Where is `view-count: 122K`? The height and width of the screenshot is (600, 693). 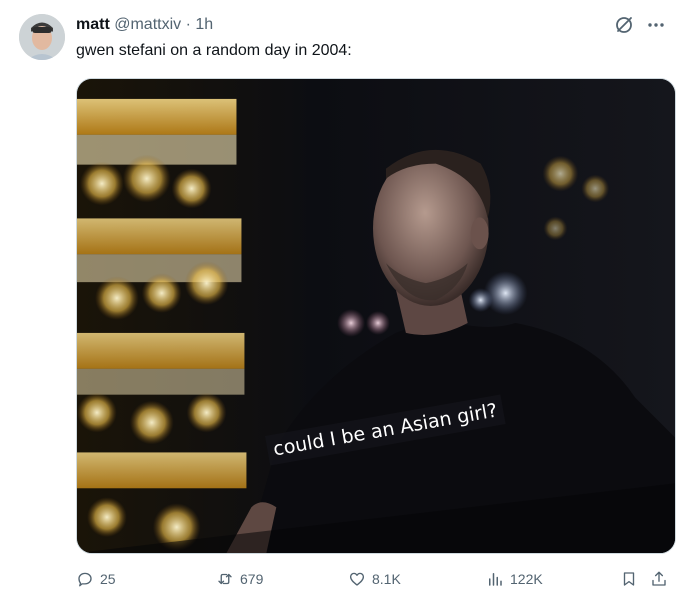
view-count: 122K is located at coordinates (526, 579).